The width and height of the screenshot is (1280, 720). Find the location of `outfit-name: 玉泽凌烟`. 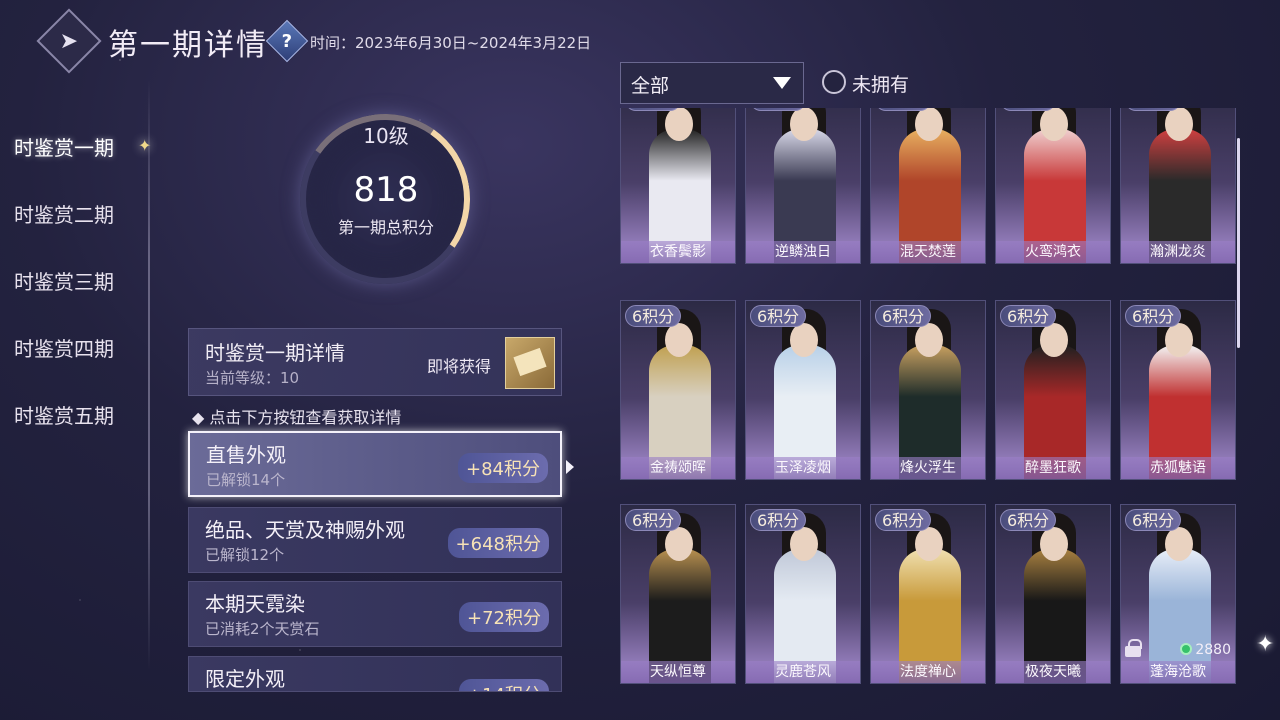

outfit-name: 玉泽凌烟 is located at coordinates (803, 468).